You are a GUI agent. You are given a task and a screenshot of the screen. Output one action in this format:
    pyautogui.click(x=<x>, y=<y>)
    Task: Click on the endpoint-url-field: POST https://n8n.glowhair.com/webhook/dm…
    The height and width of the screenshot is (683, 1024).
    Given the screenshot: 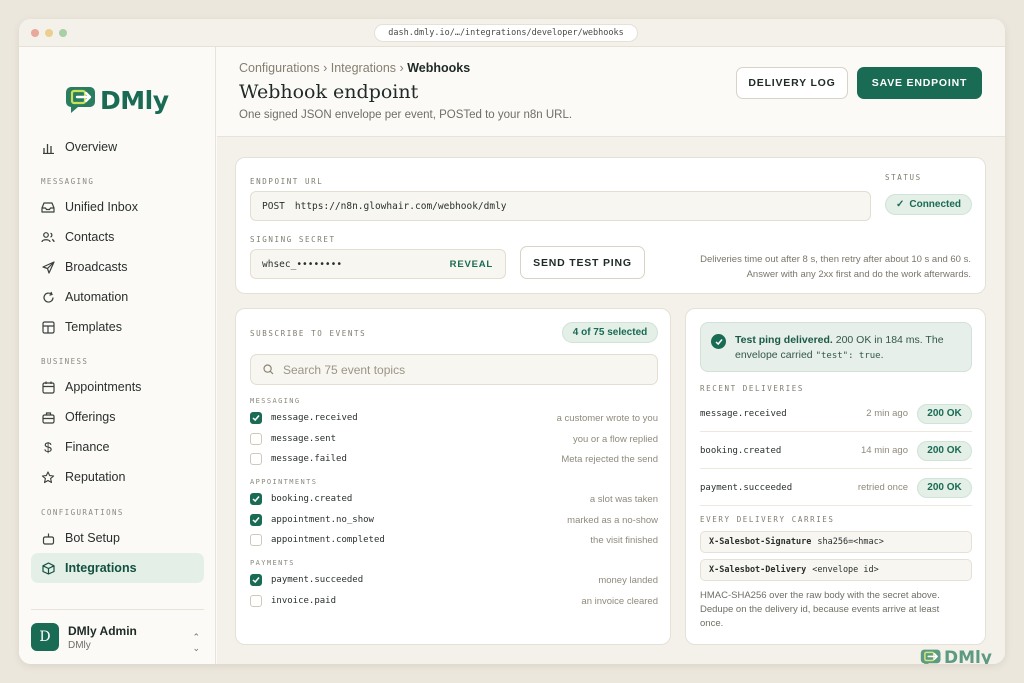 What is the action you would take?
    pyautogui.click(x=560, y=206)
    